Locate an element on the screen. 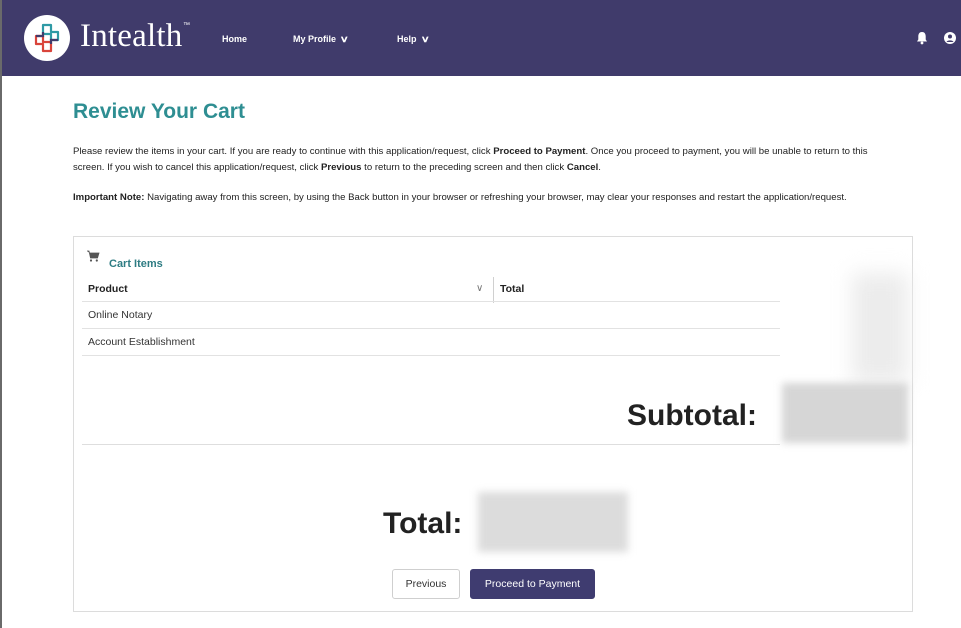 The height and width of the screenshot is (628, 961). brand-name: Intealth is located at coordinates (131, 36).